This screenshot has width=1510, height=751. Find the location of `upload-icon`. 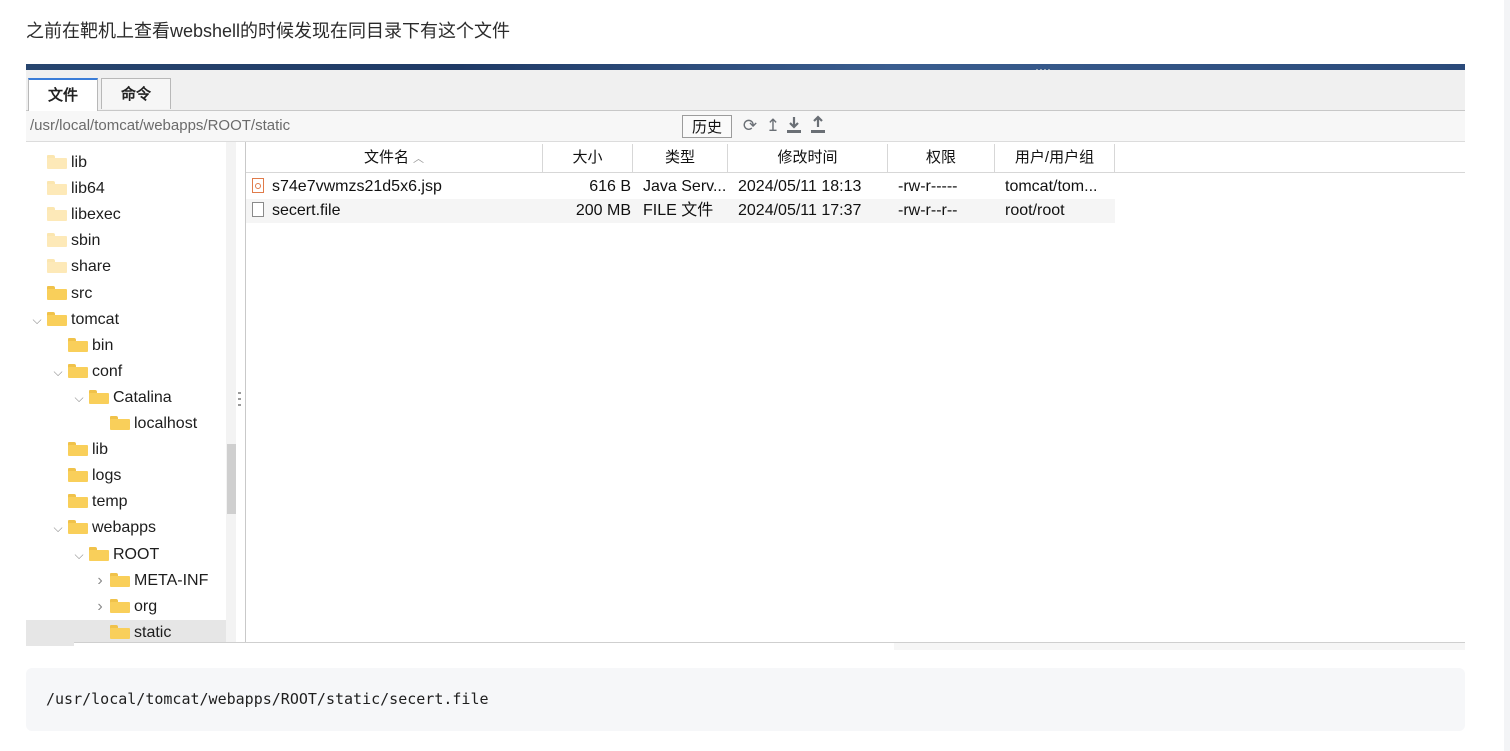

upload-icon is located at coordinates (818, 126).